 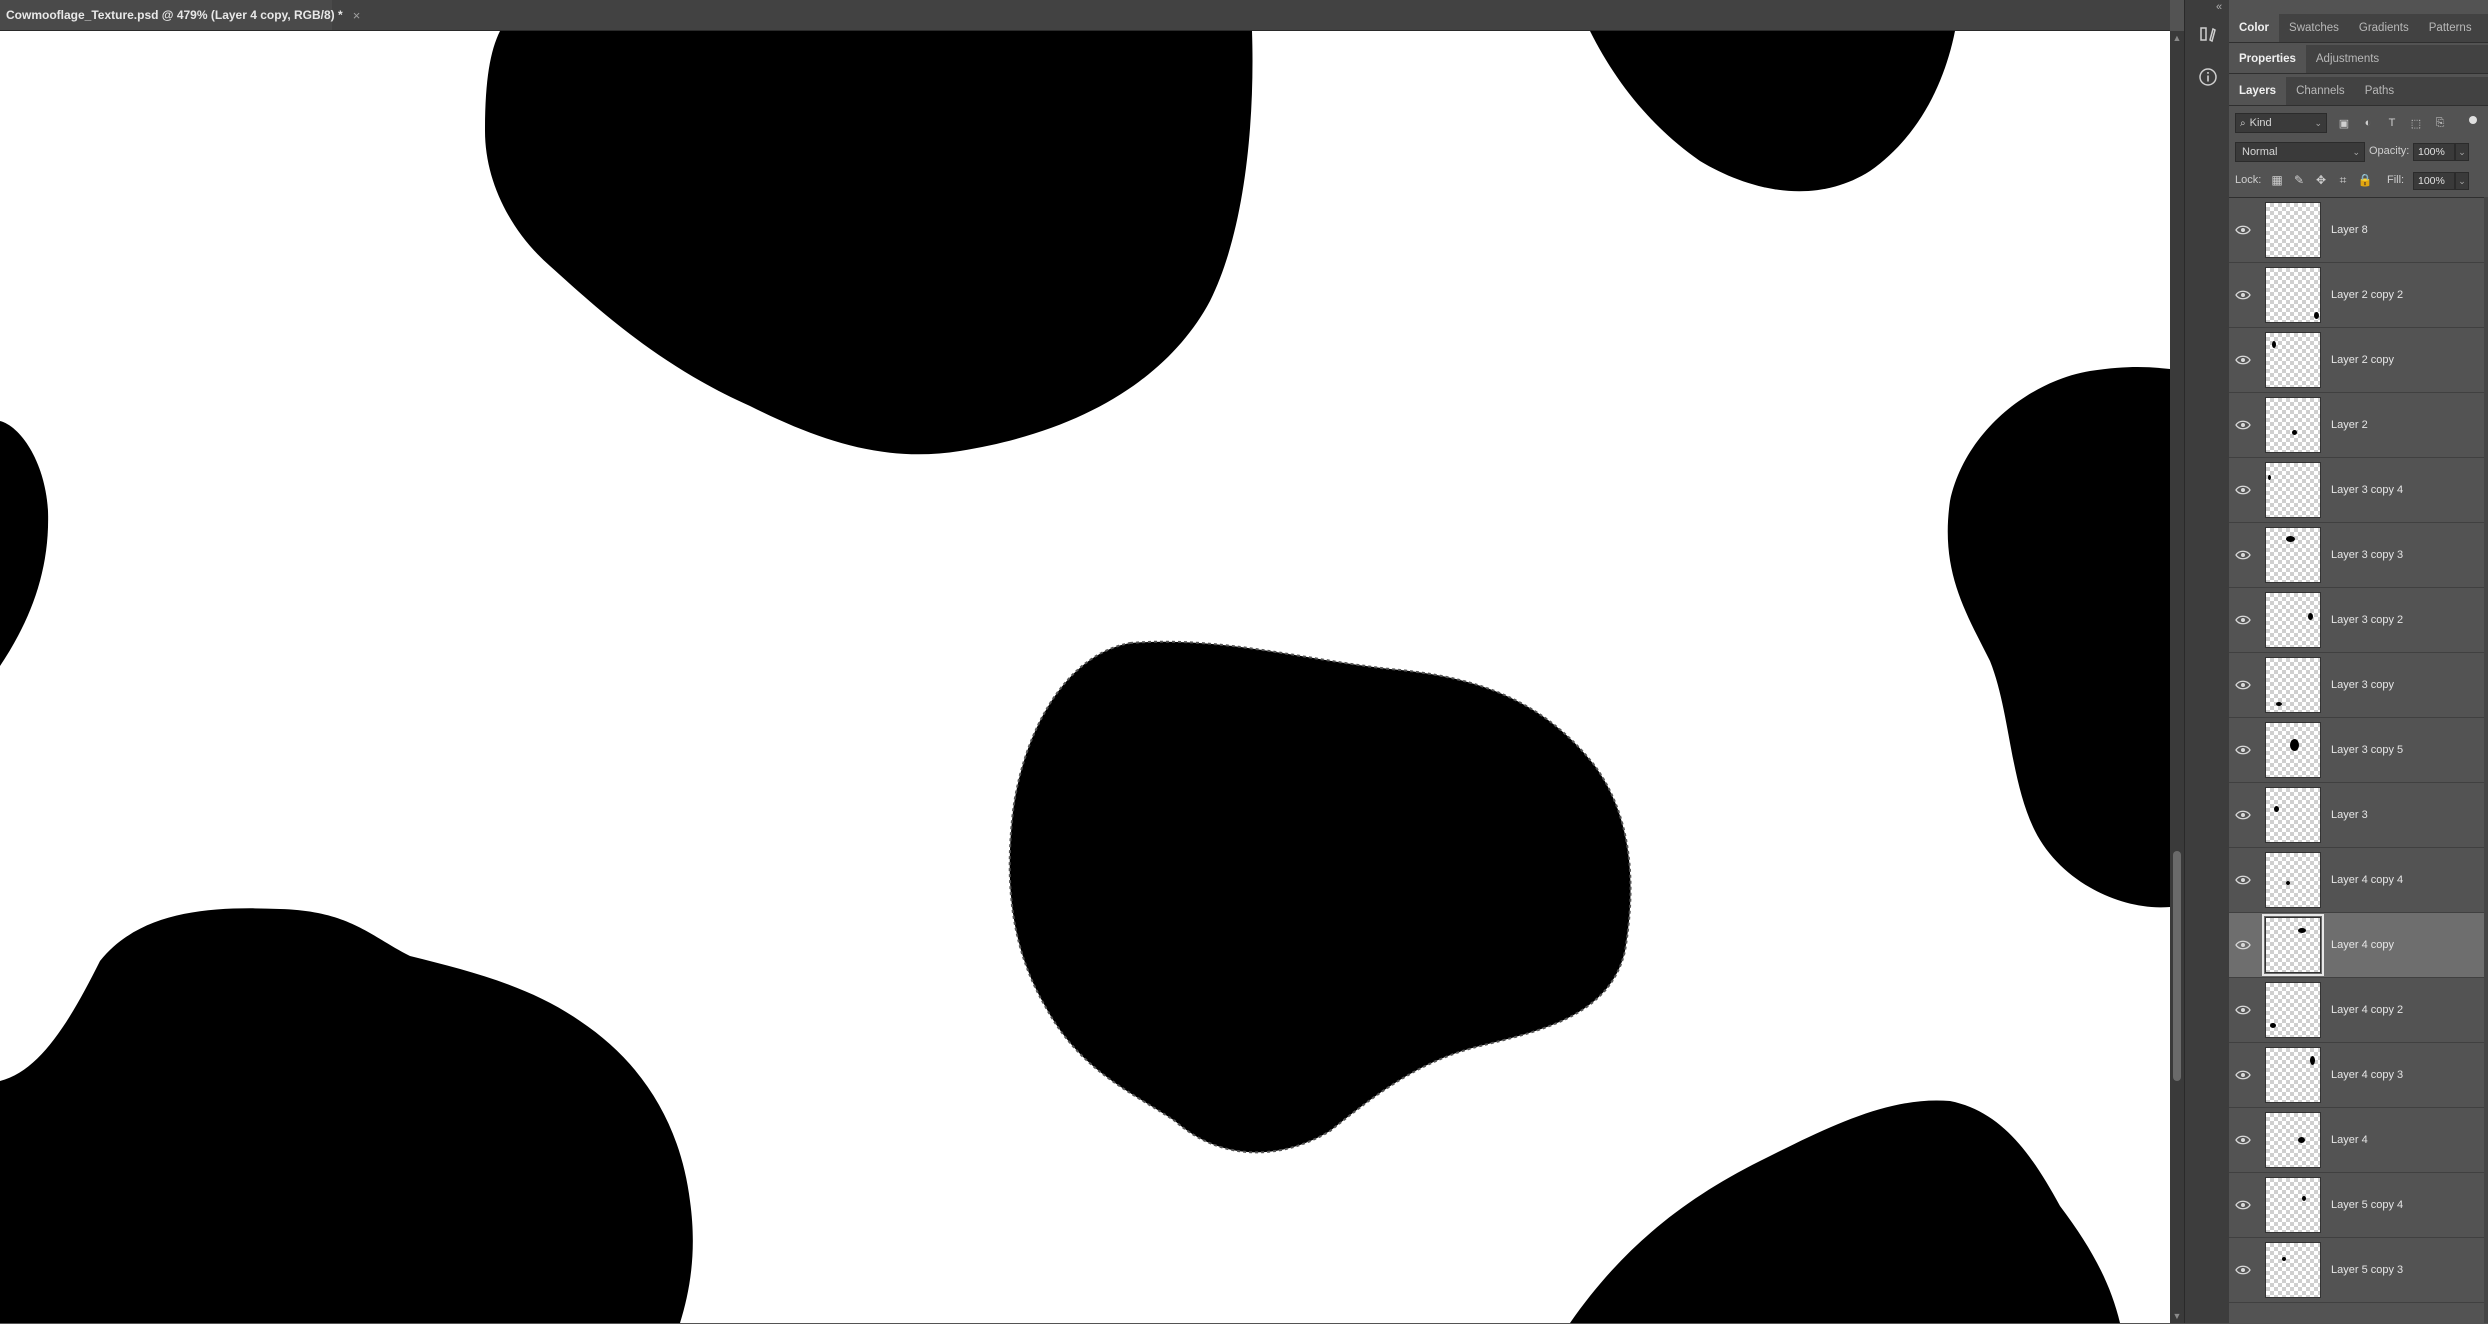 I want to click on cow-spot-right, so click(x=2058, y=637).